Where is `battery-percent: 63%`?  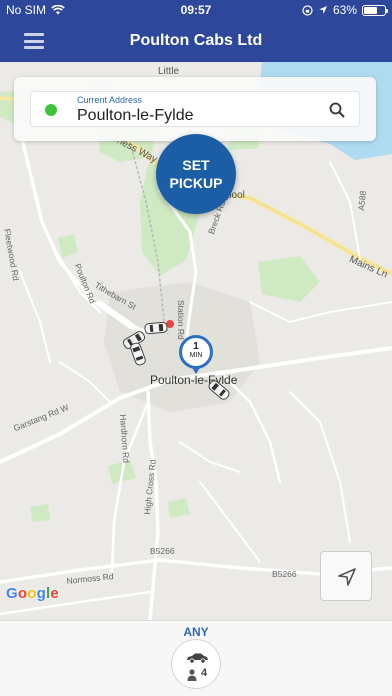 battery-percent: 63% is located at coordinates (344, 10).